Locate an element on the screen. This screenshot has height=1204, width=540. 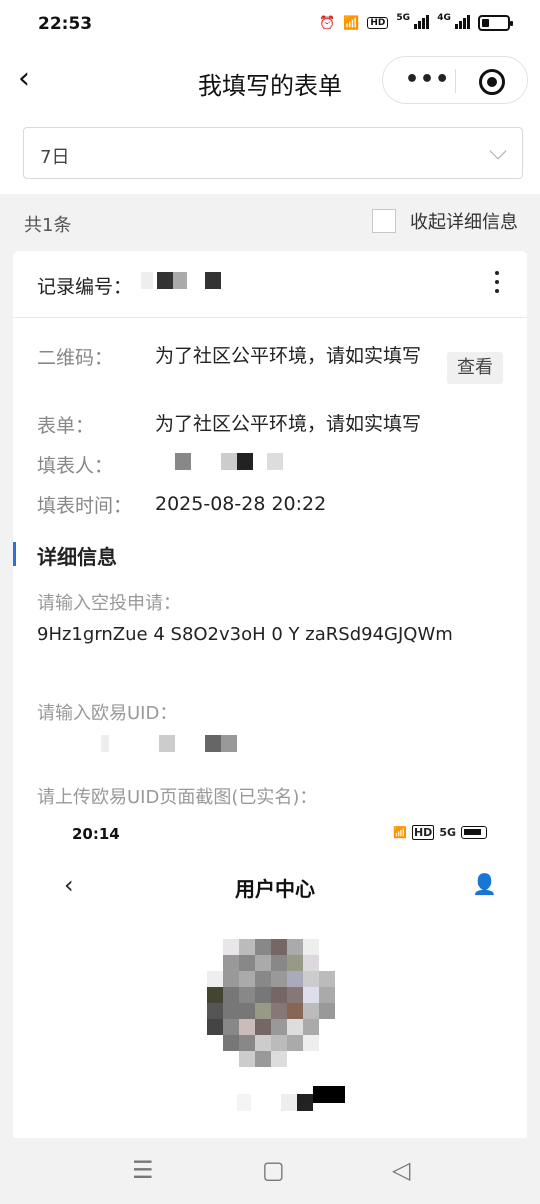
collapse-label: 收起详细信息 is located at coordinates (464, 222).